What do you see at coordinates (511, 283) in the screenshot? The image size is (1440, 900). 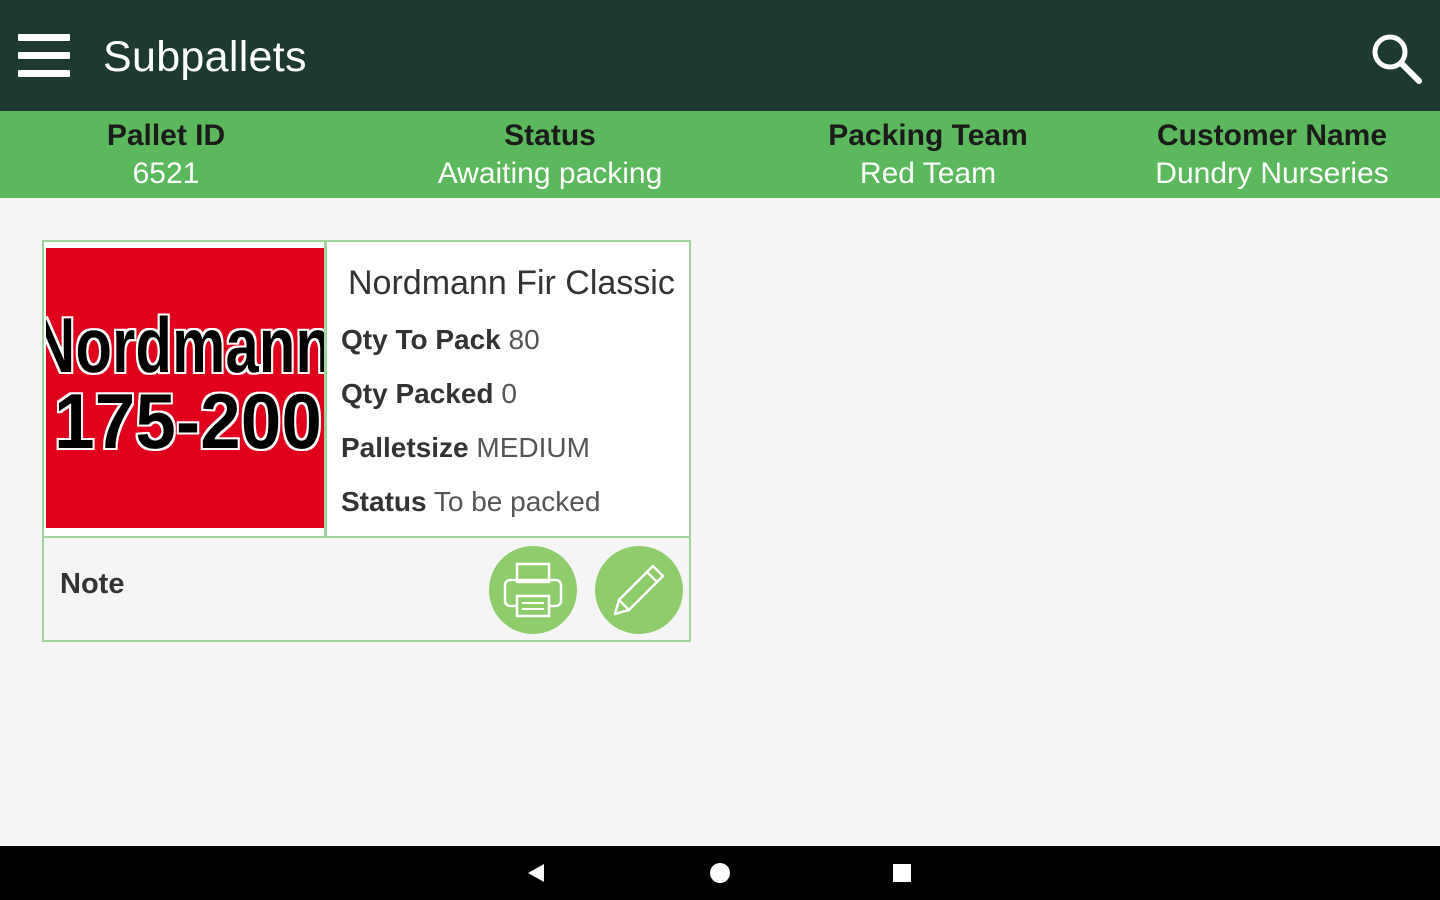 I see `product-name: Nordmann Fir Classic` at bounding box center [511, 283].